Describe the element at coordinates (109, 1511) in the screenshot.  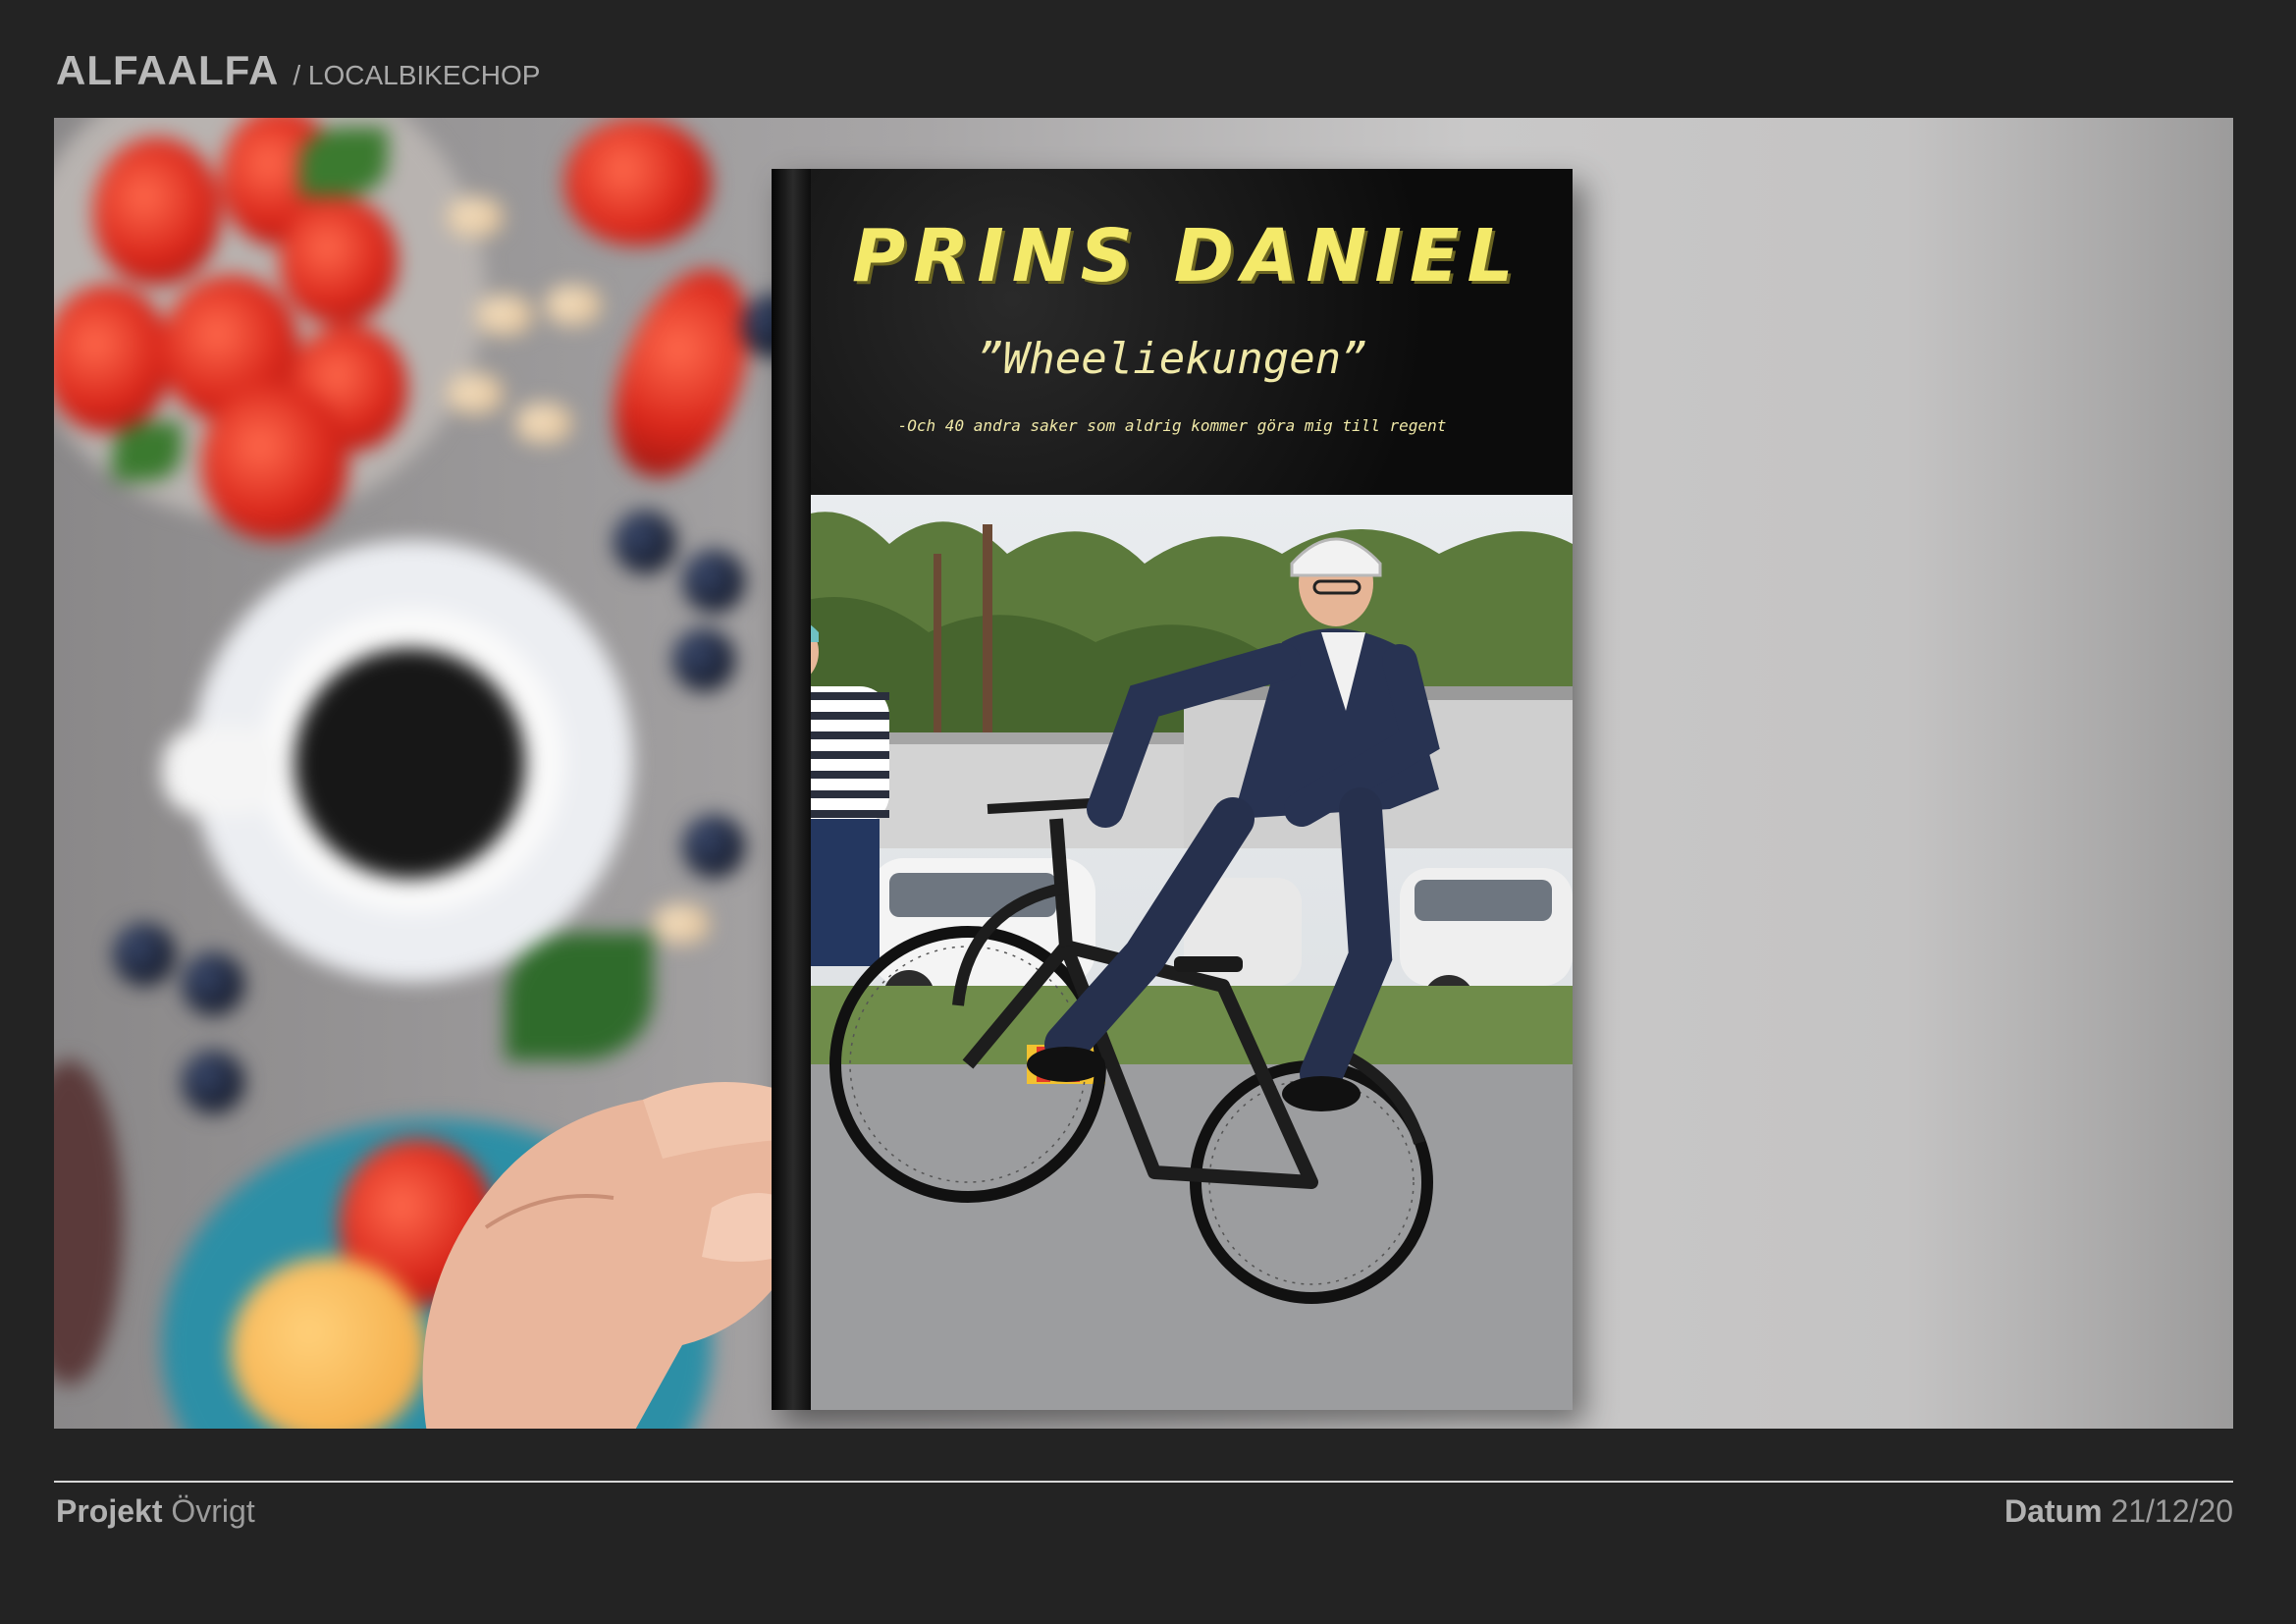
I see `project-label: Projekt` at that location.